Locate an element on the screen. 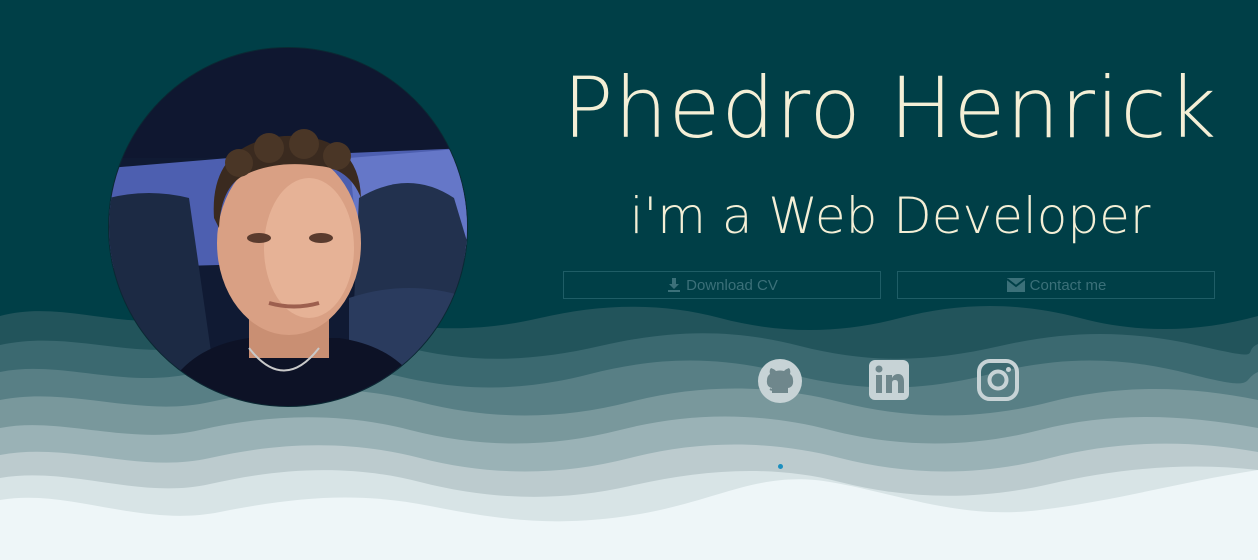 The image size is (1258, 560). instagram-link is located at coordinates (998, 380).